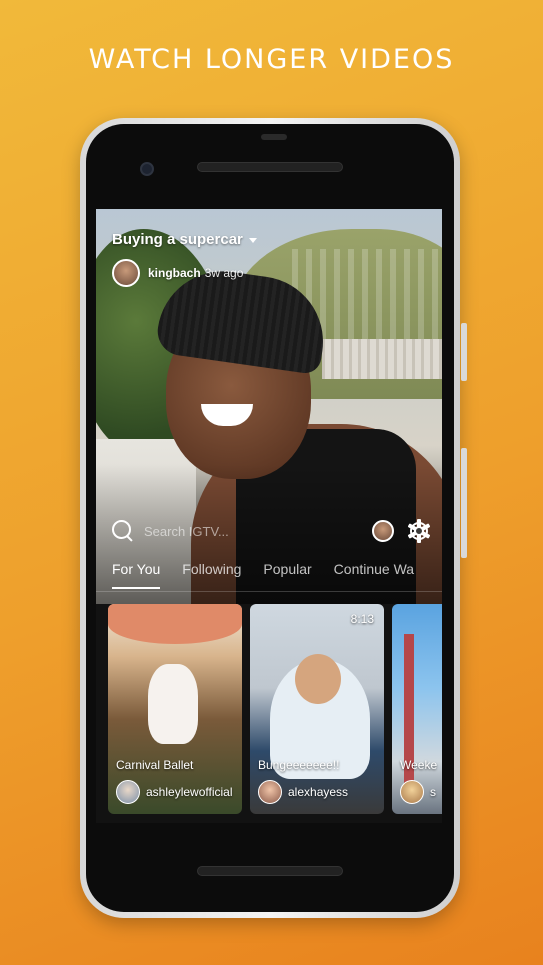 Image resolution: width=543 pixels, height=965 pixels. What do you see at coordinates (433, 792) in the screenshot?
I see `video-card-username: s` at bounding box center [433, 792].